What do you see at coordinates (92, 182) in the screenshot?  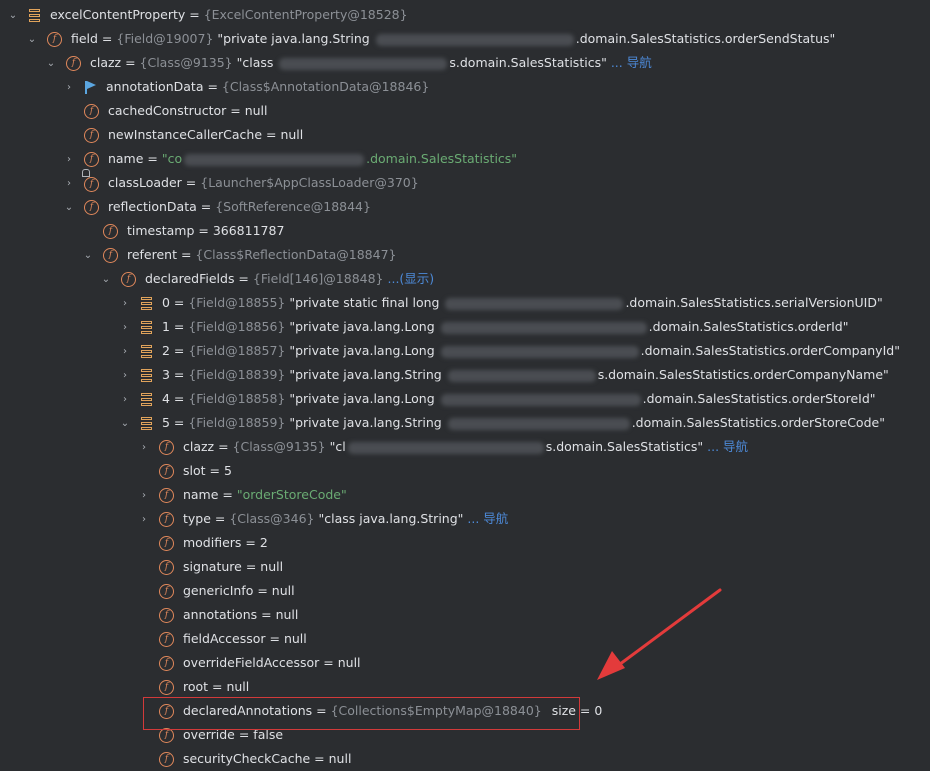 I see `field-lock-icon: f` at bounding box center [92, 182].